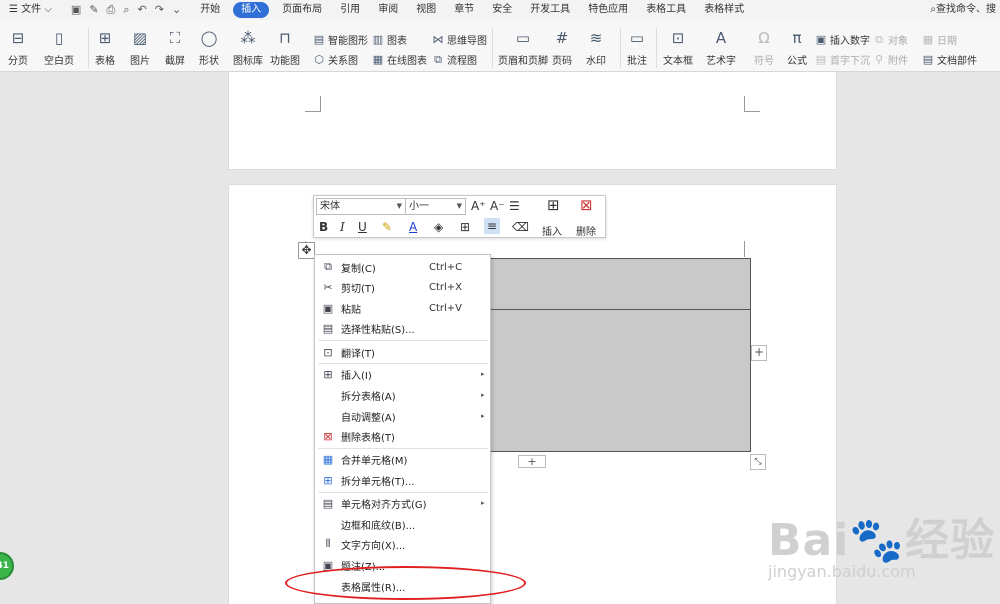 The width and height of the screenshot is (1000, 604). What do you see at coordinates (586, 230) in the screenshot?
I see `delete-label: 删除` at bounding box center [586, 230].